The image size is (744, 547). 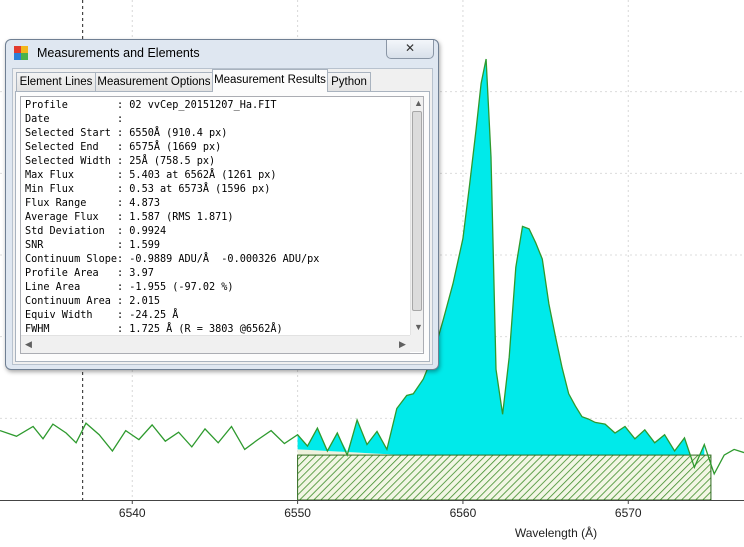 I want to click on result-value: 6575Å (1669 px), so click(x=175, y=147).